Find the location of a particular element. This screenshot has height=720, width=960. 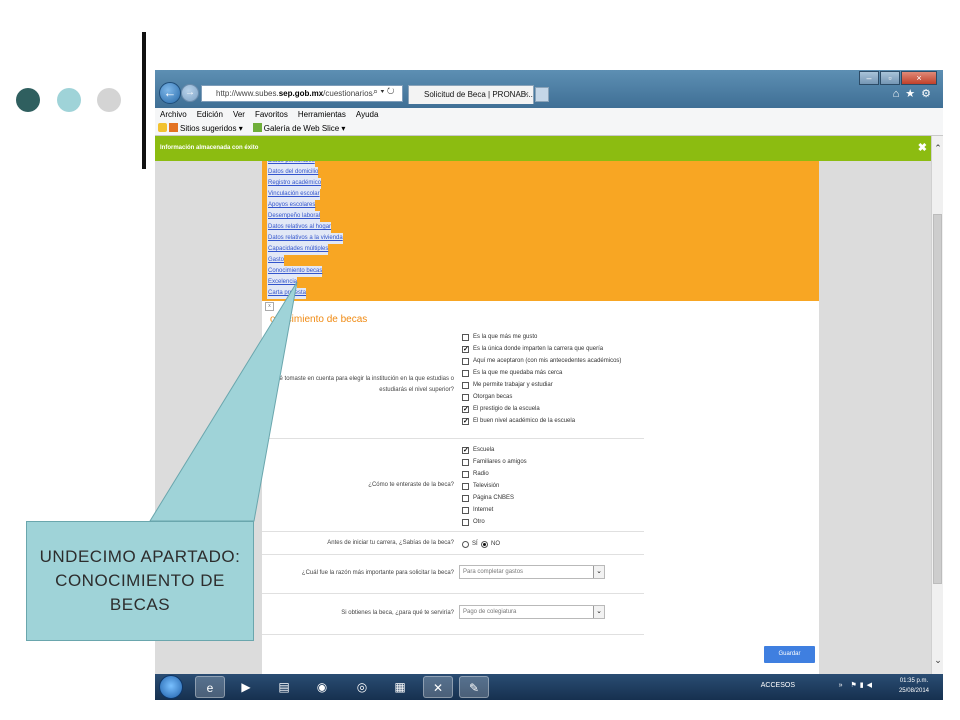

callout-pointer-shape is located at coordinates (223, 401).